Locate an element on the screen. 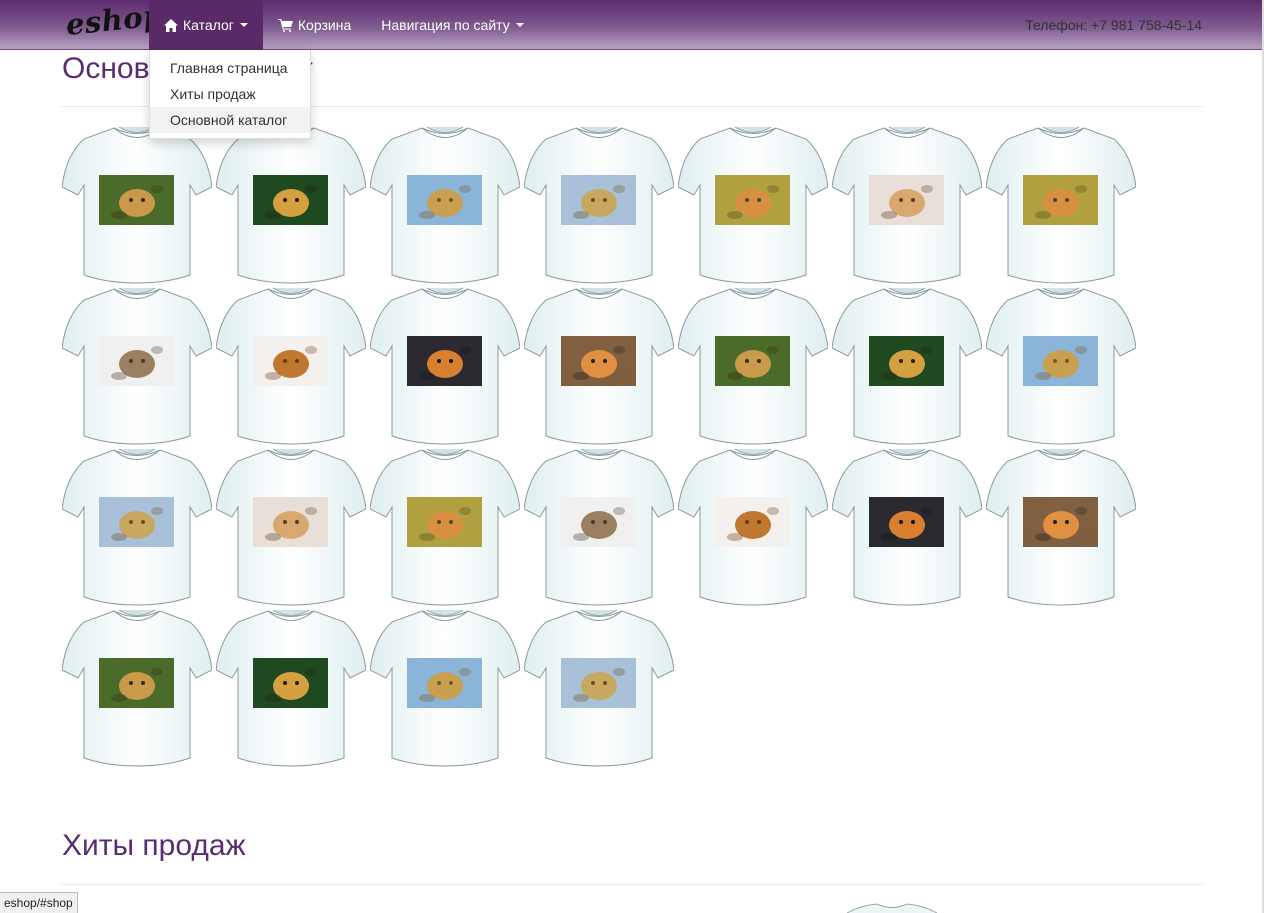 This screenshot has width=1264, height=913. cart-icon is located at coordinates (285, 25).